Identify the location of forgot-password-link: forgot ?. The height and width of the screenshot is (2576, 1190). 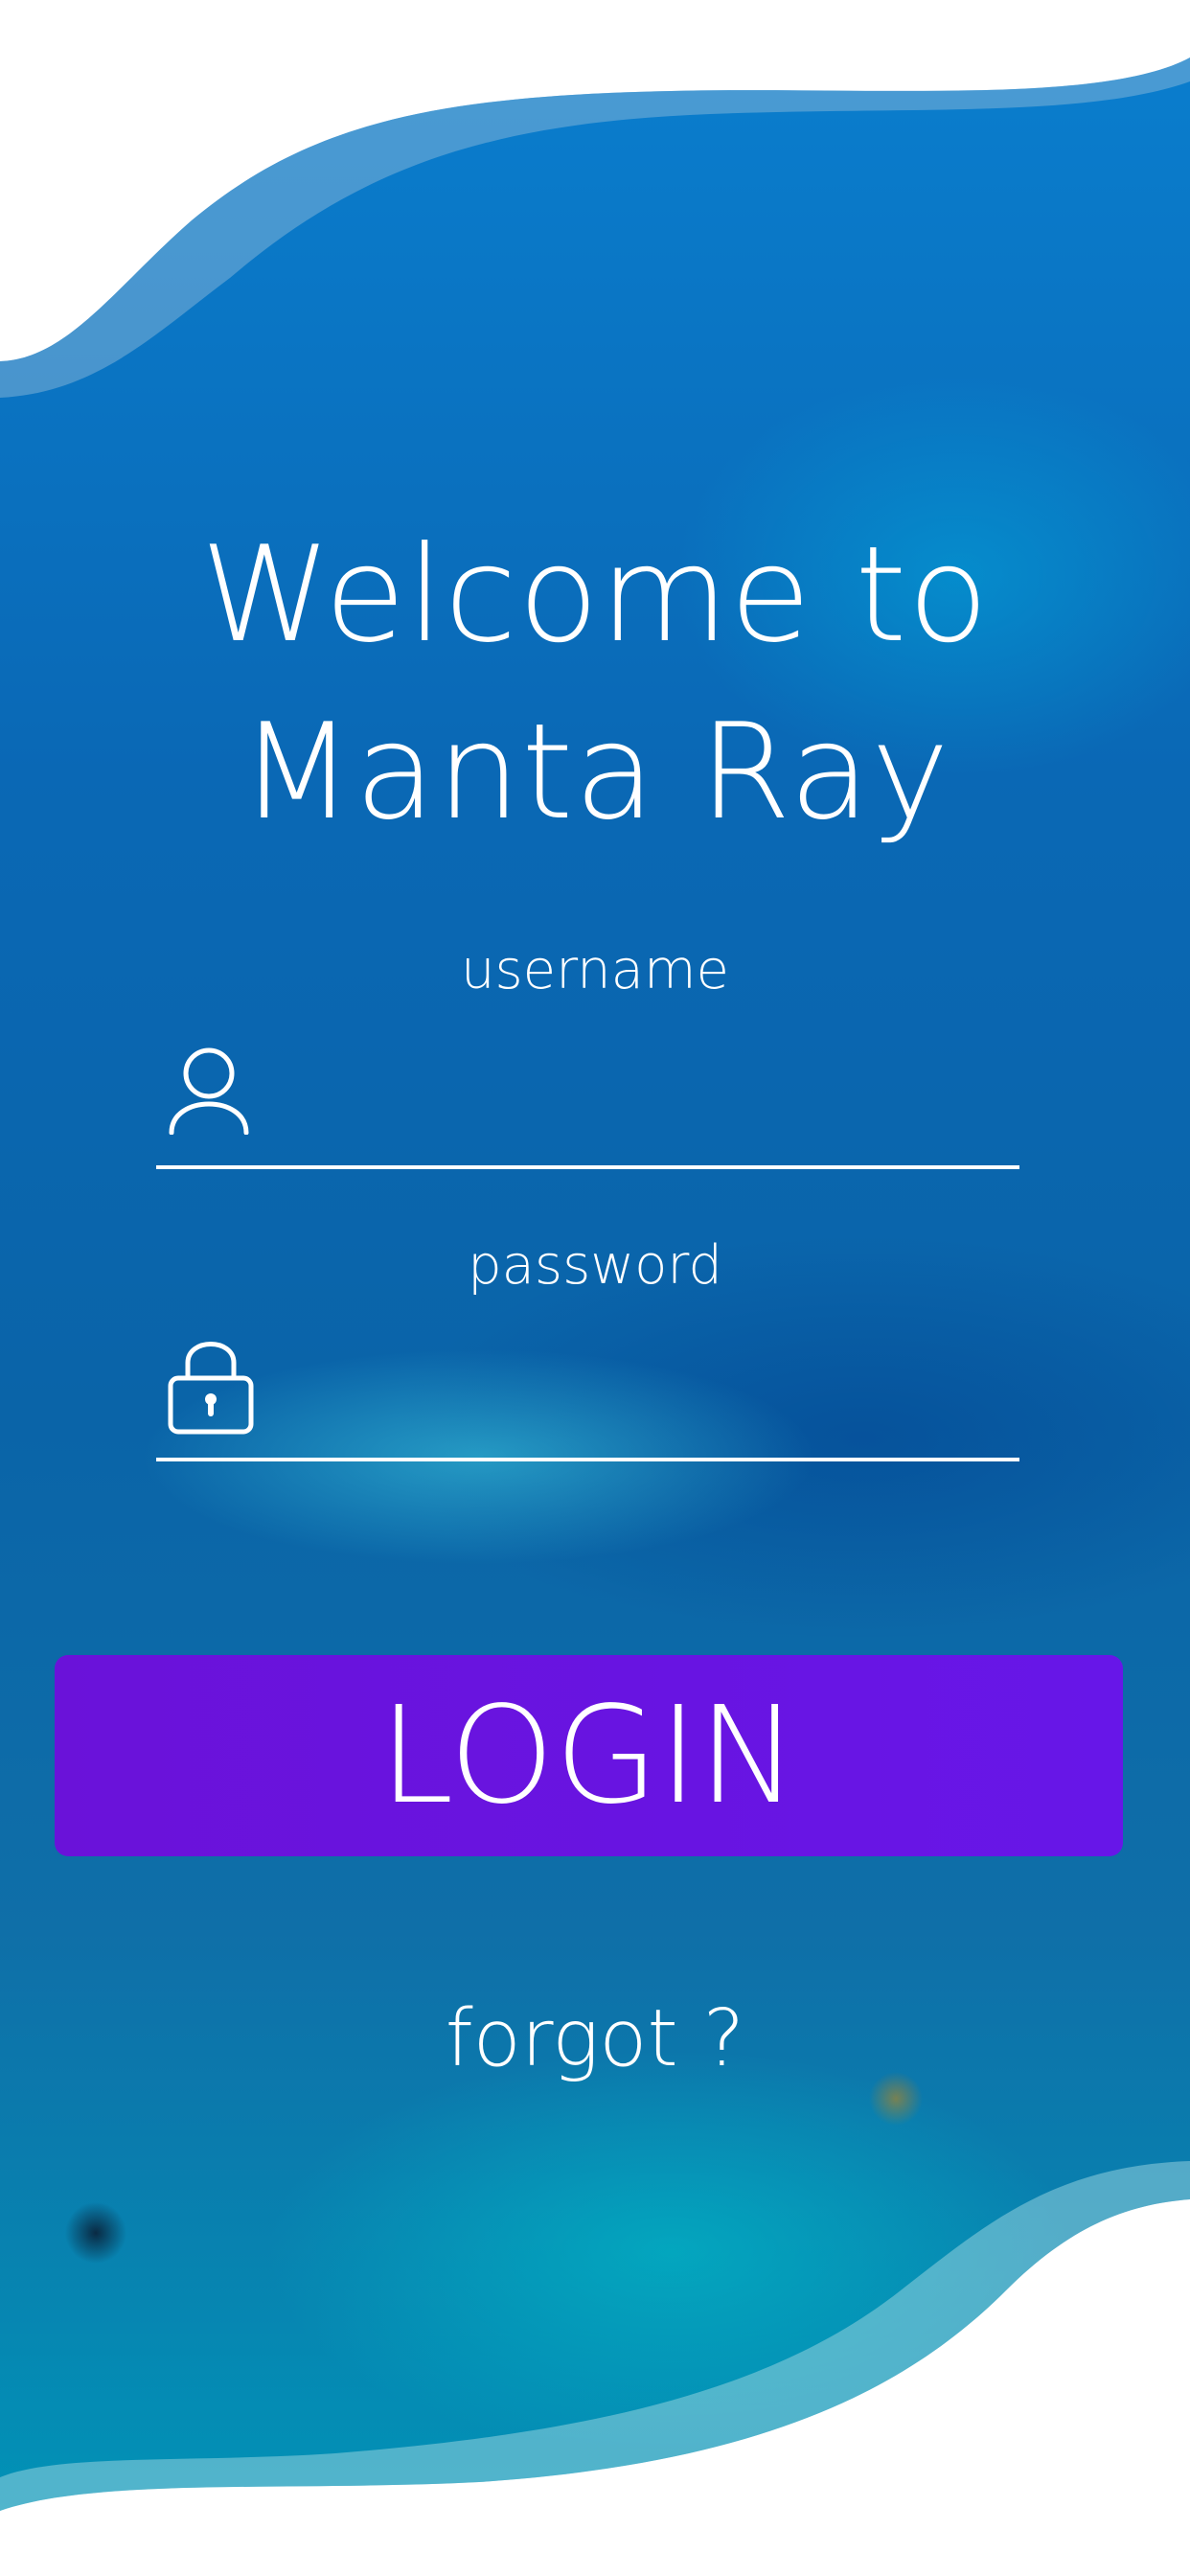
(595, 2038).